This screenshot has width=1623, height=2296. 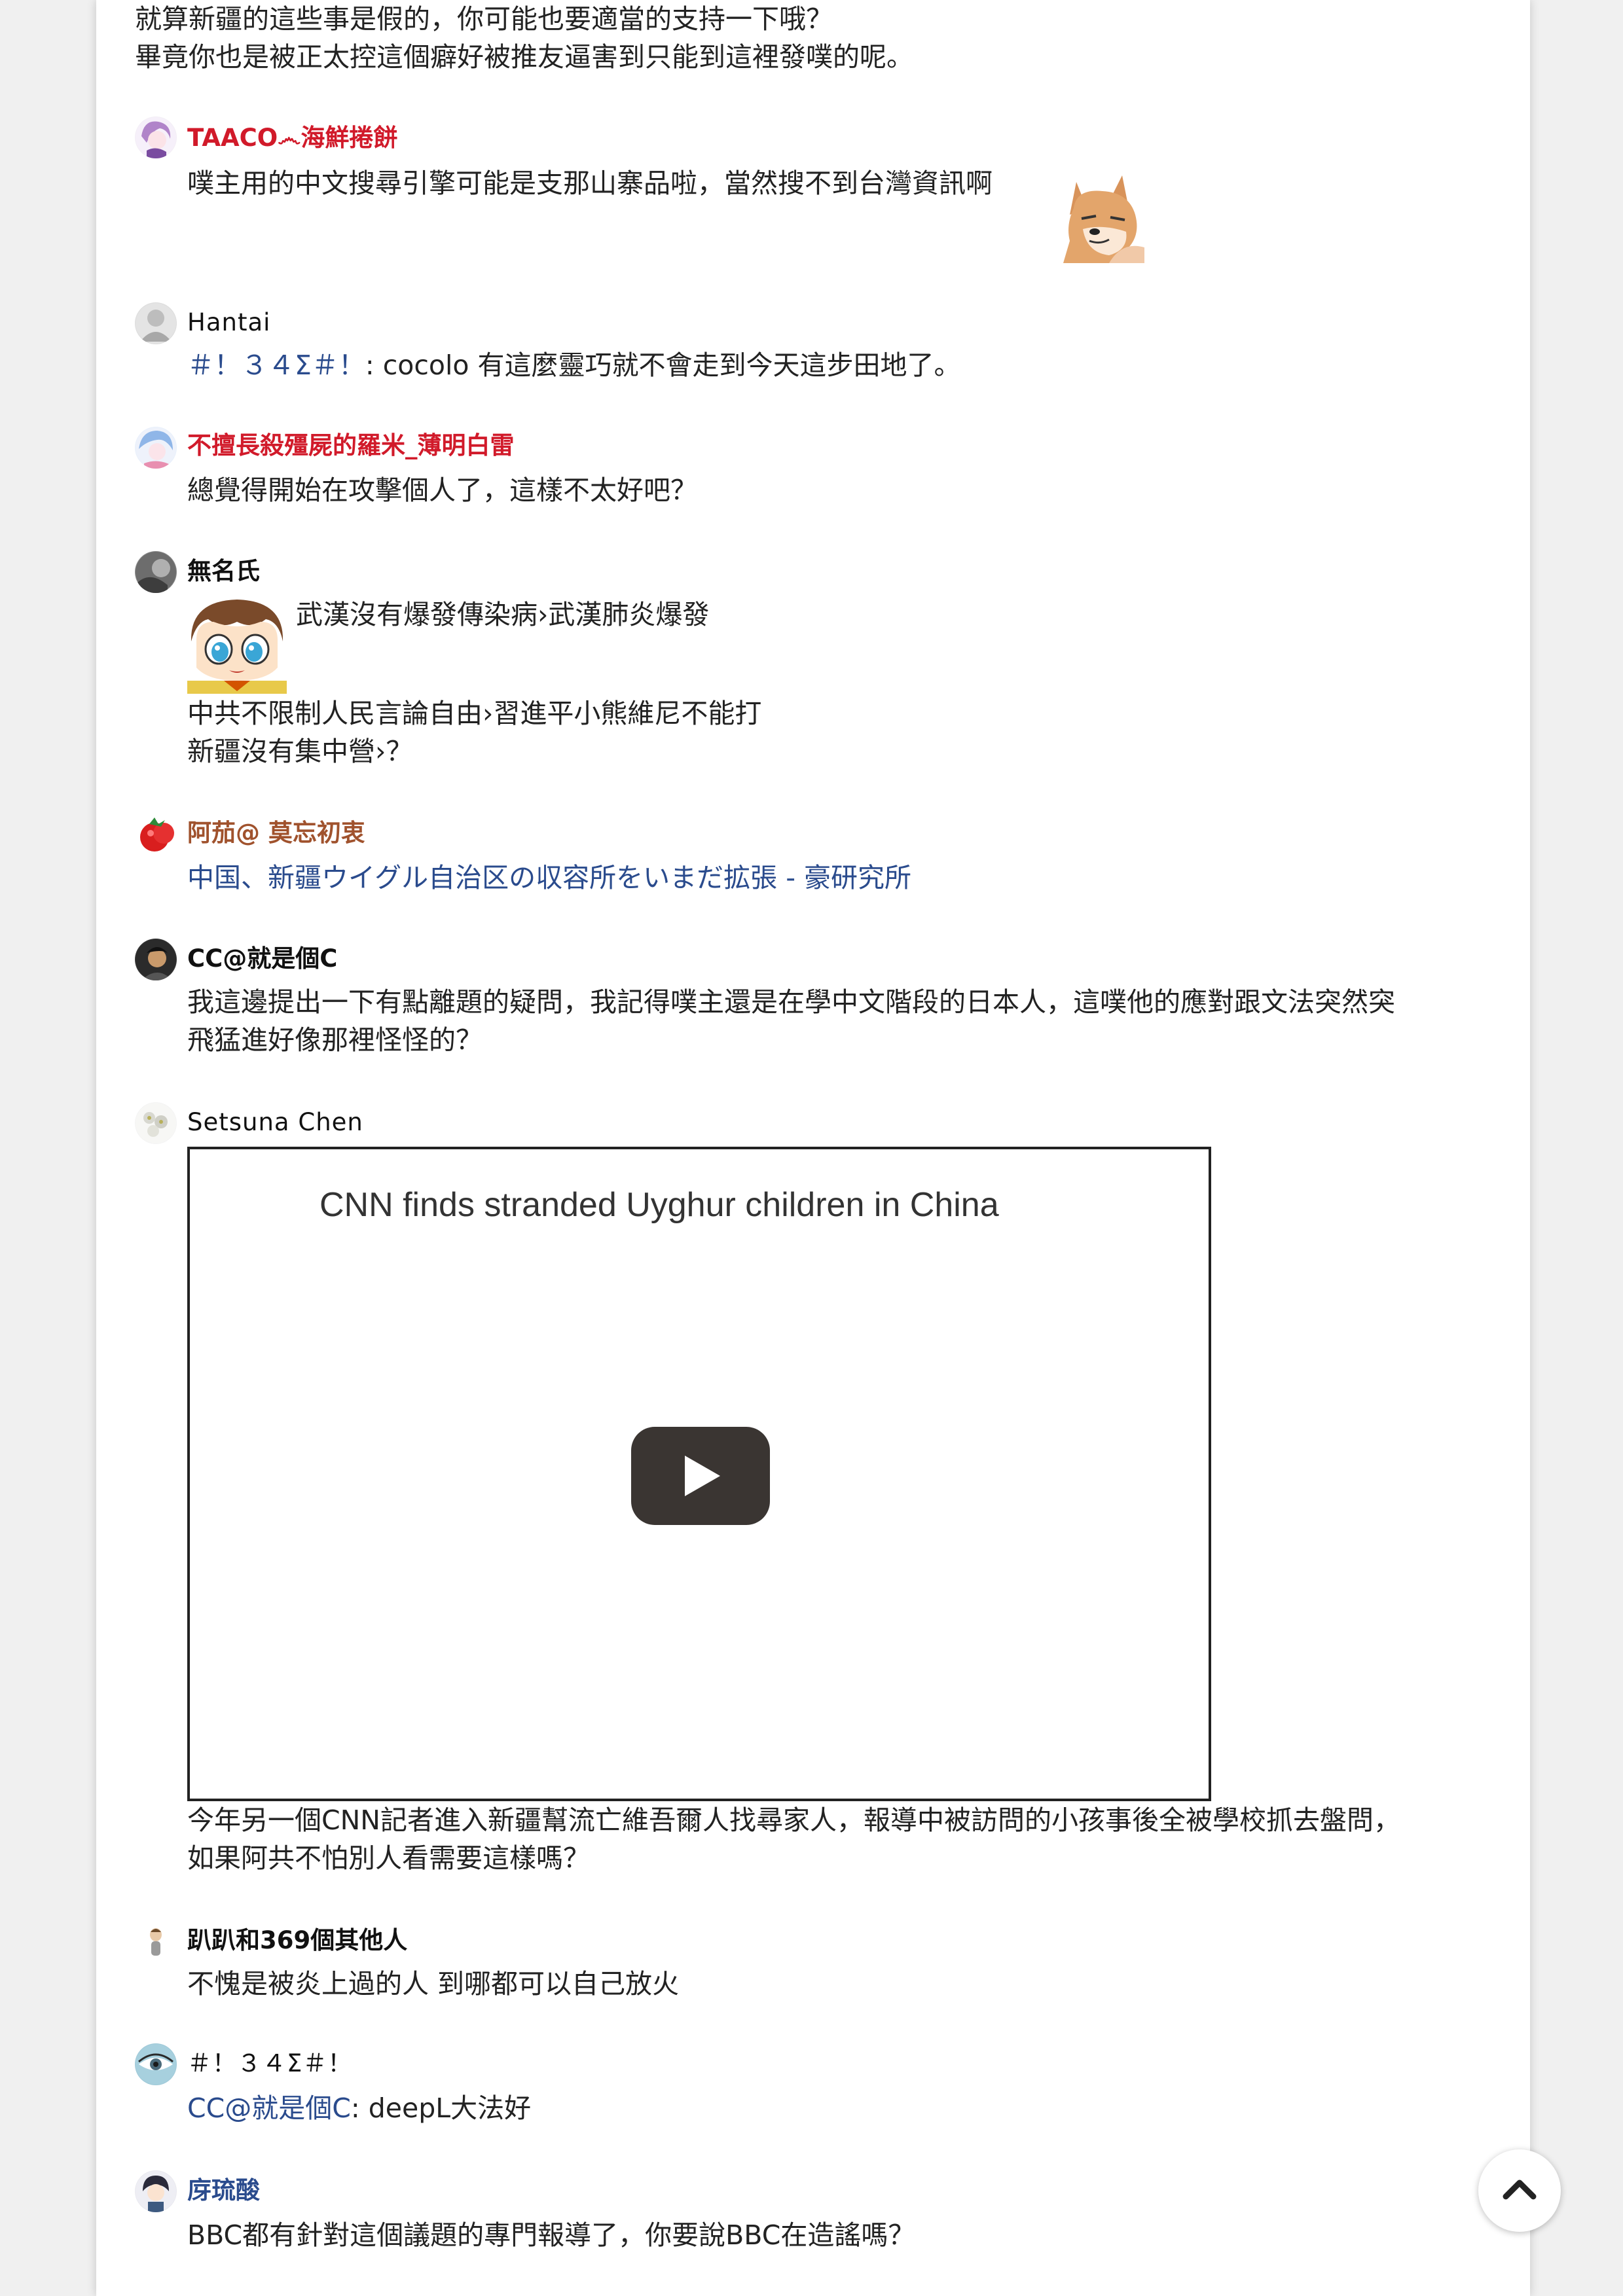 I want to click on comment-text-line: 武漢沒有爆發傳染病›武漢肺炎爆發, so click(x=503, y=614).